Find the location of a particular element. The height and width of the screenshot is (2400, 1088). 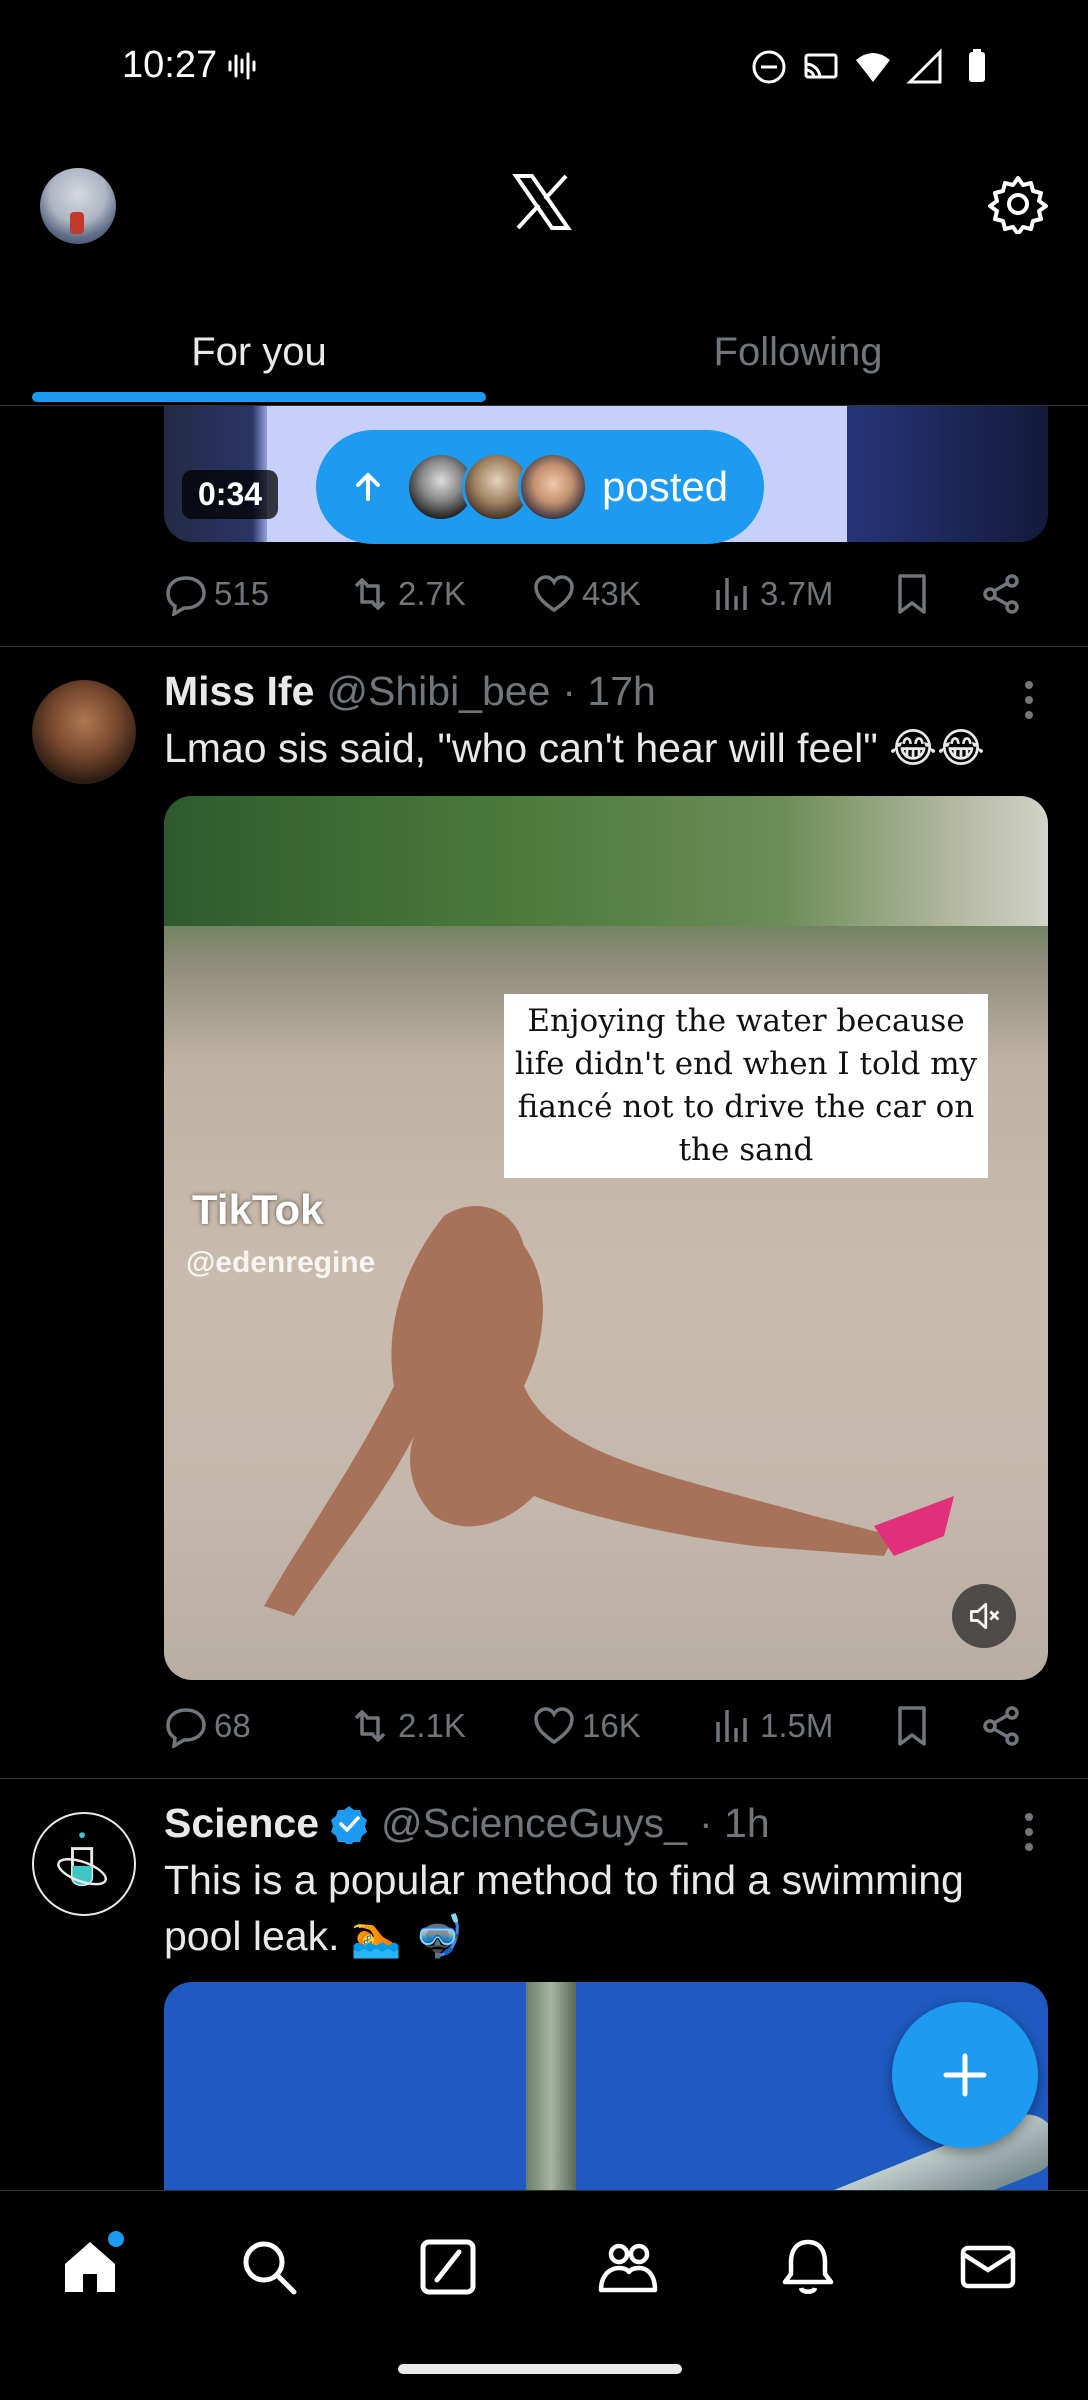

voice-activity-icon is located at coordinates (242, 66).